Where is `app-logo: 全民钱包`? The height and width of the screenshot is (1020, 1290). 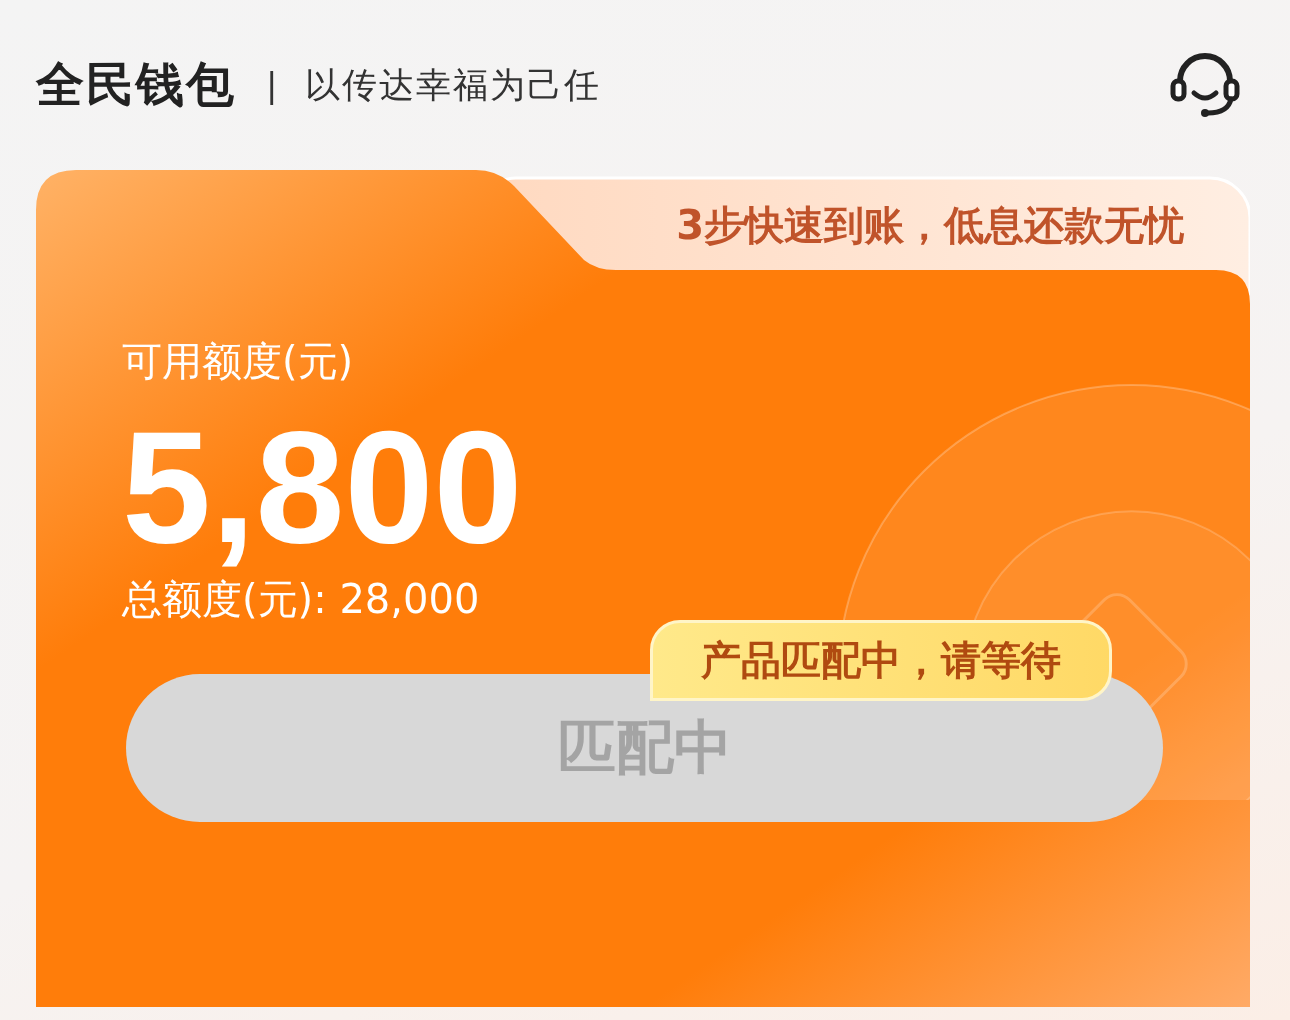
app-logo: 全民钱包 is located at coordinates (136, 84).